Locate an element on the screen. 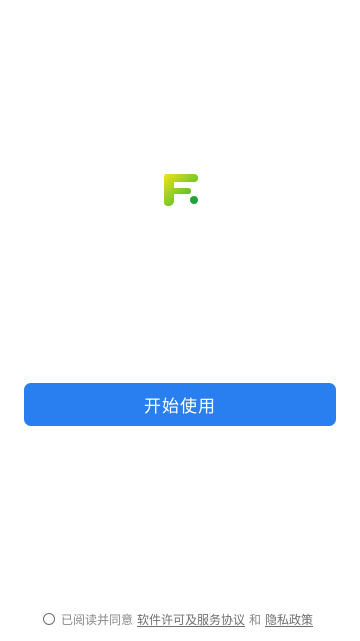 The width and height of the screenshot is (360, 641). agreement-row: 已阅读并同意 软件许可及服务协议 和 隐私政策 is located at coordinates (180, 619).